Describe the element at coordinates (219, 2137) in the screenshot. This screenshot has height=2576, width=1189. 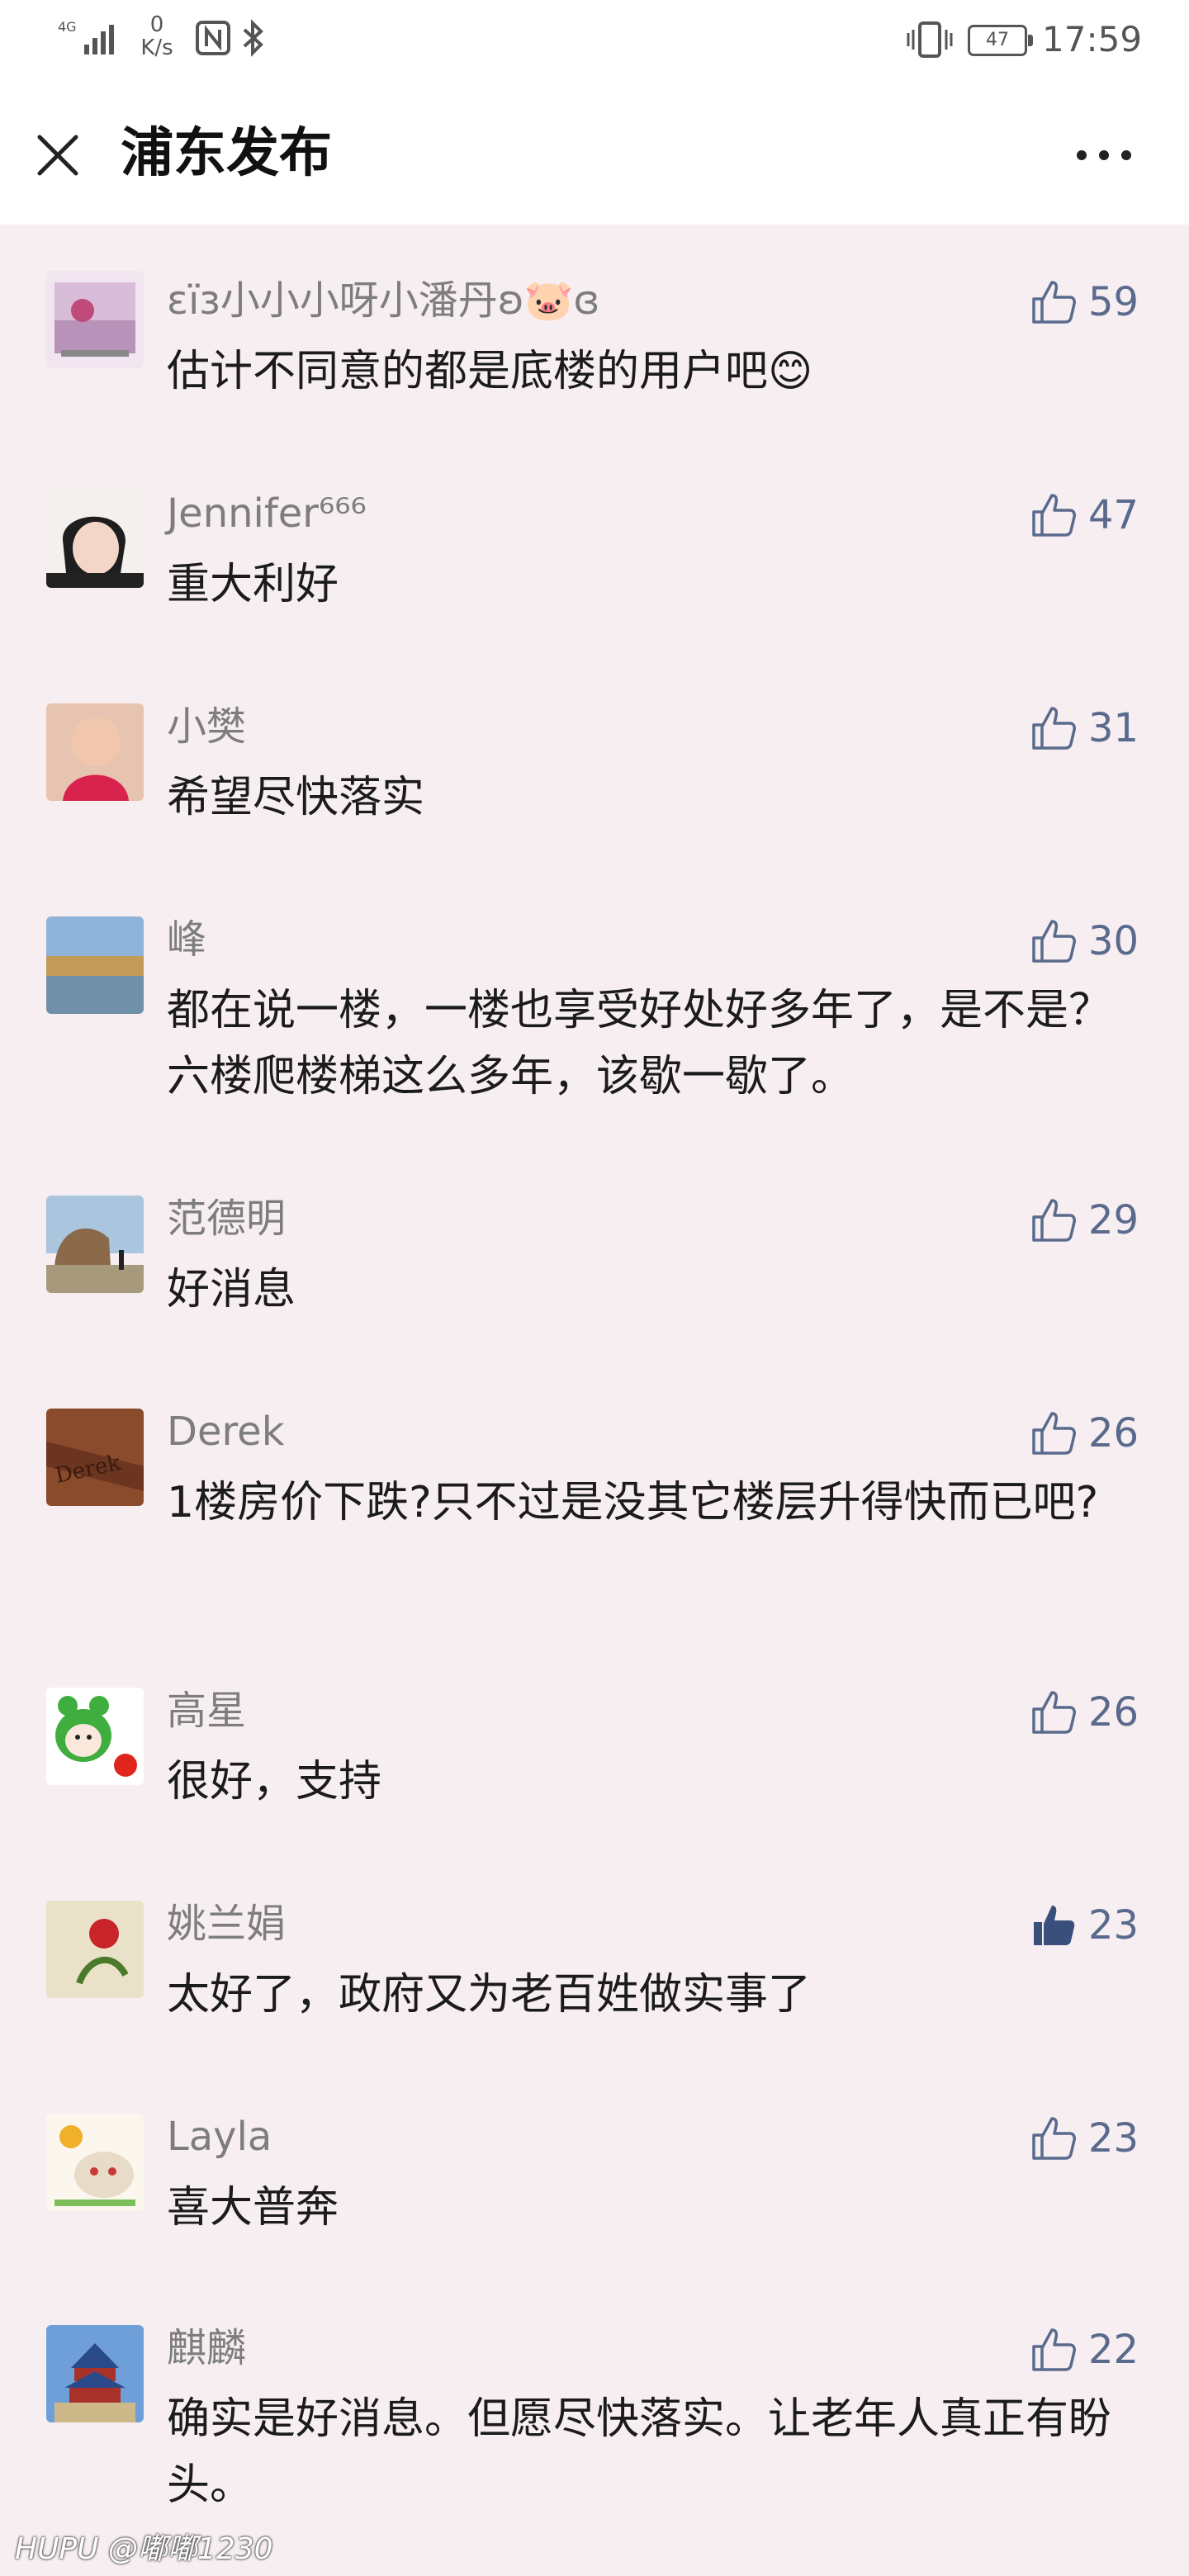
I see `comment-nickname: Layla` at that location.